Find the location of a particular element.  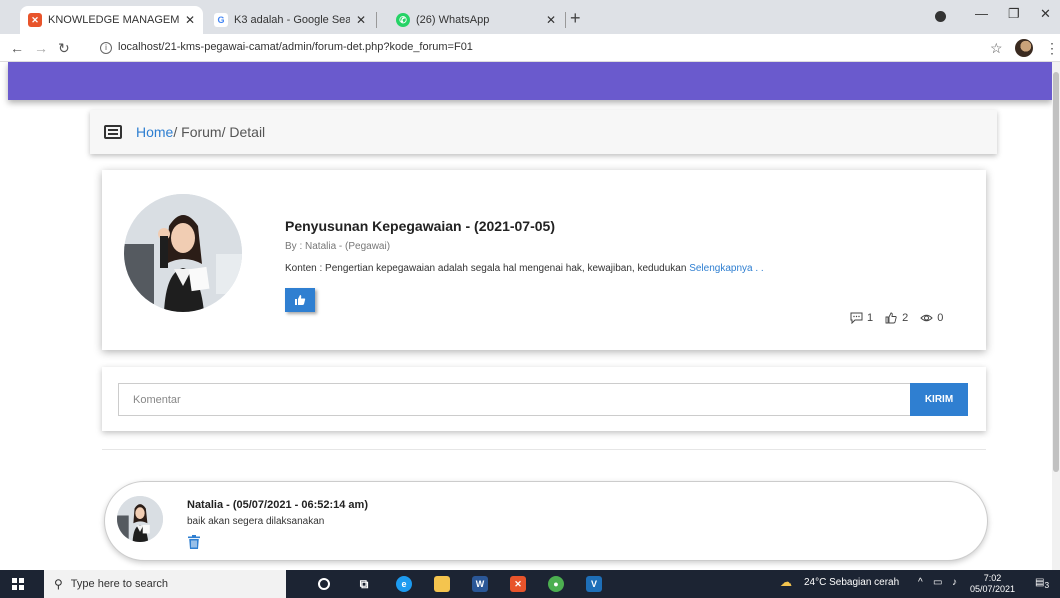

xampp-taskbar-icon: ✕ is located at coordinates (518, 584).